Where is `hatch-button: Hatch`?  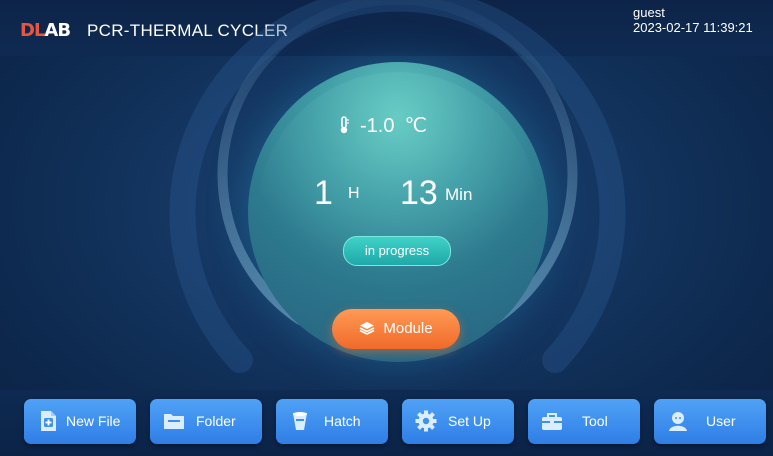
hatch-button: Hatch is located at coordinates (332, 421).